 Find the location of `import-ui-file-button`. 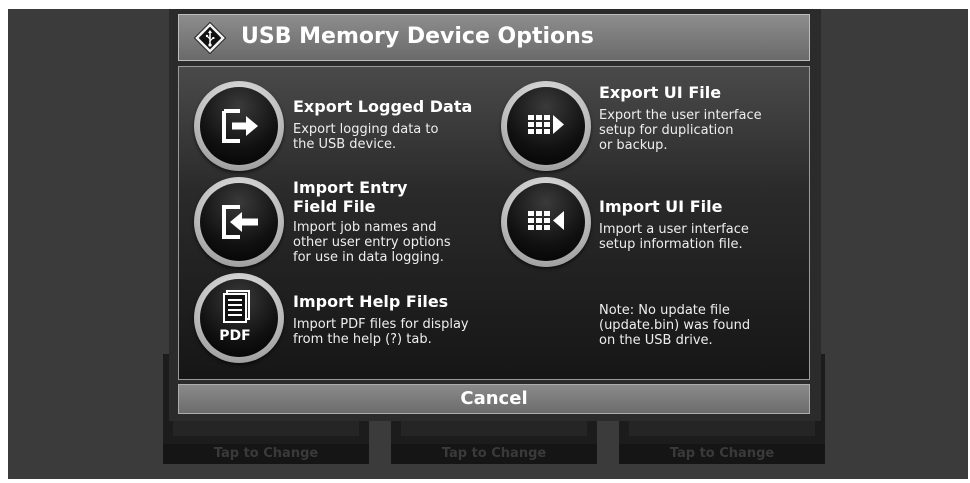

import-ui-file-button is located at coordinates (546, 222).